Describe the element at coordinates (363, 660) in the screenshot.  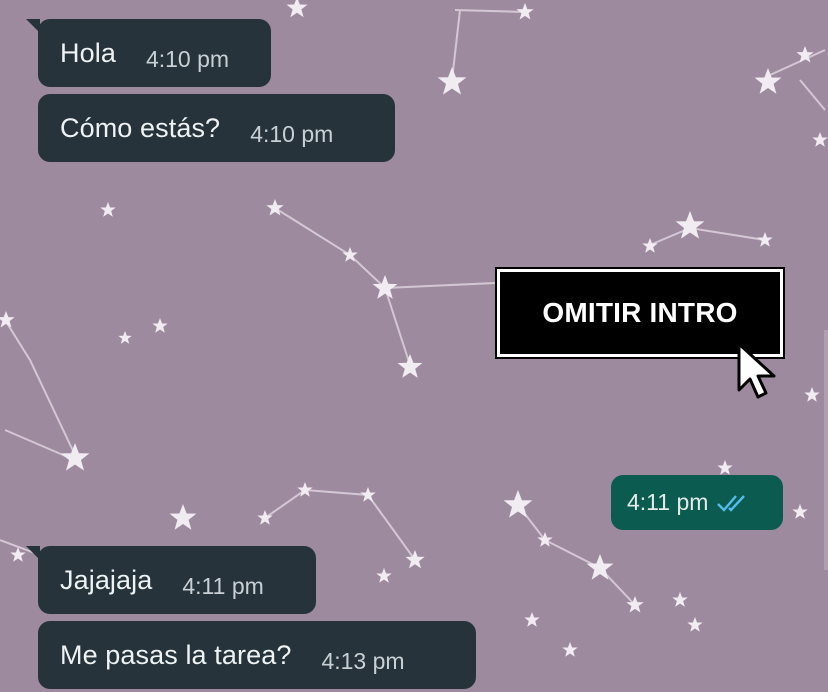
I see `message-time: 4:13 pm` at that location.